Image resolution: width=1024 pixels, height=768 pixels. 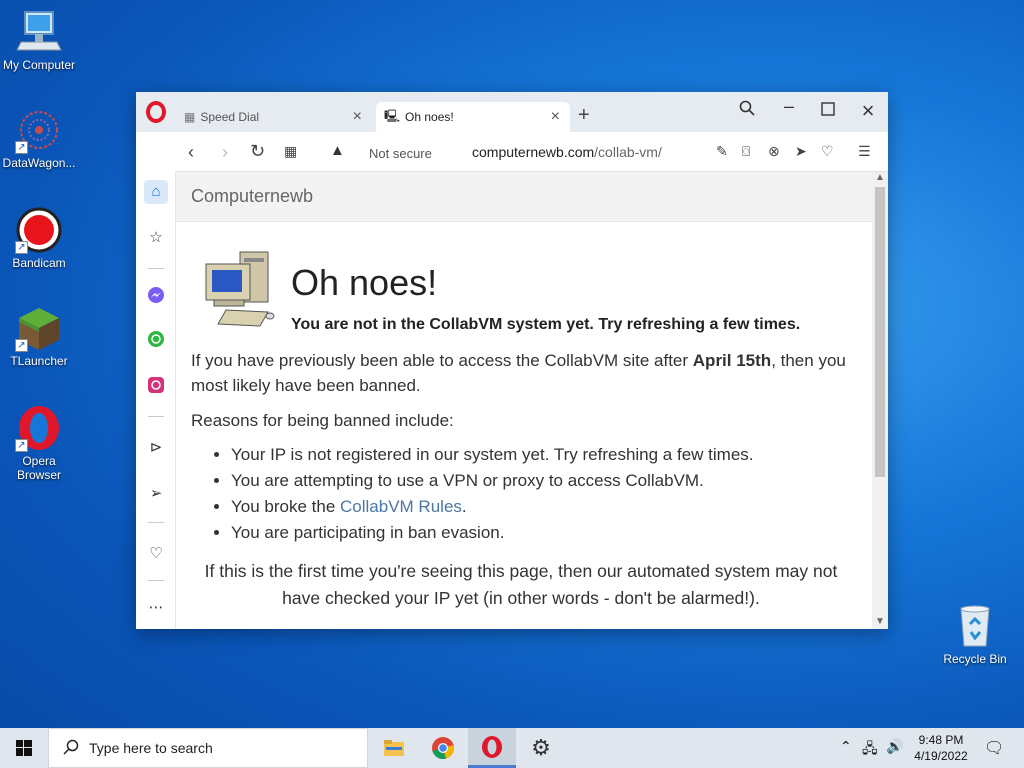 I want to click on list-item: You are participating in ban evasion., so click(x=492, y=533).